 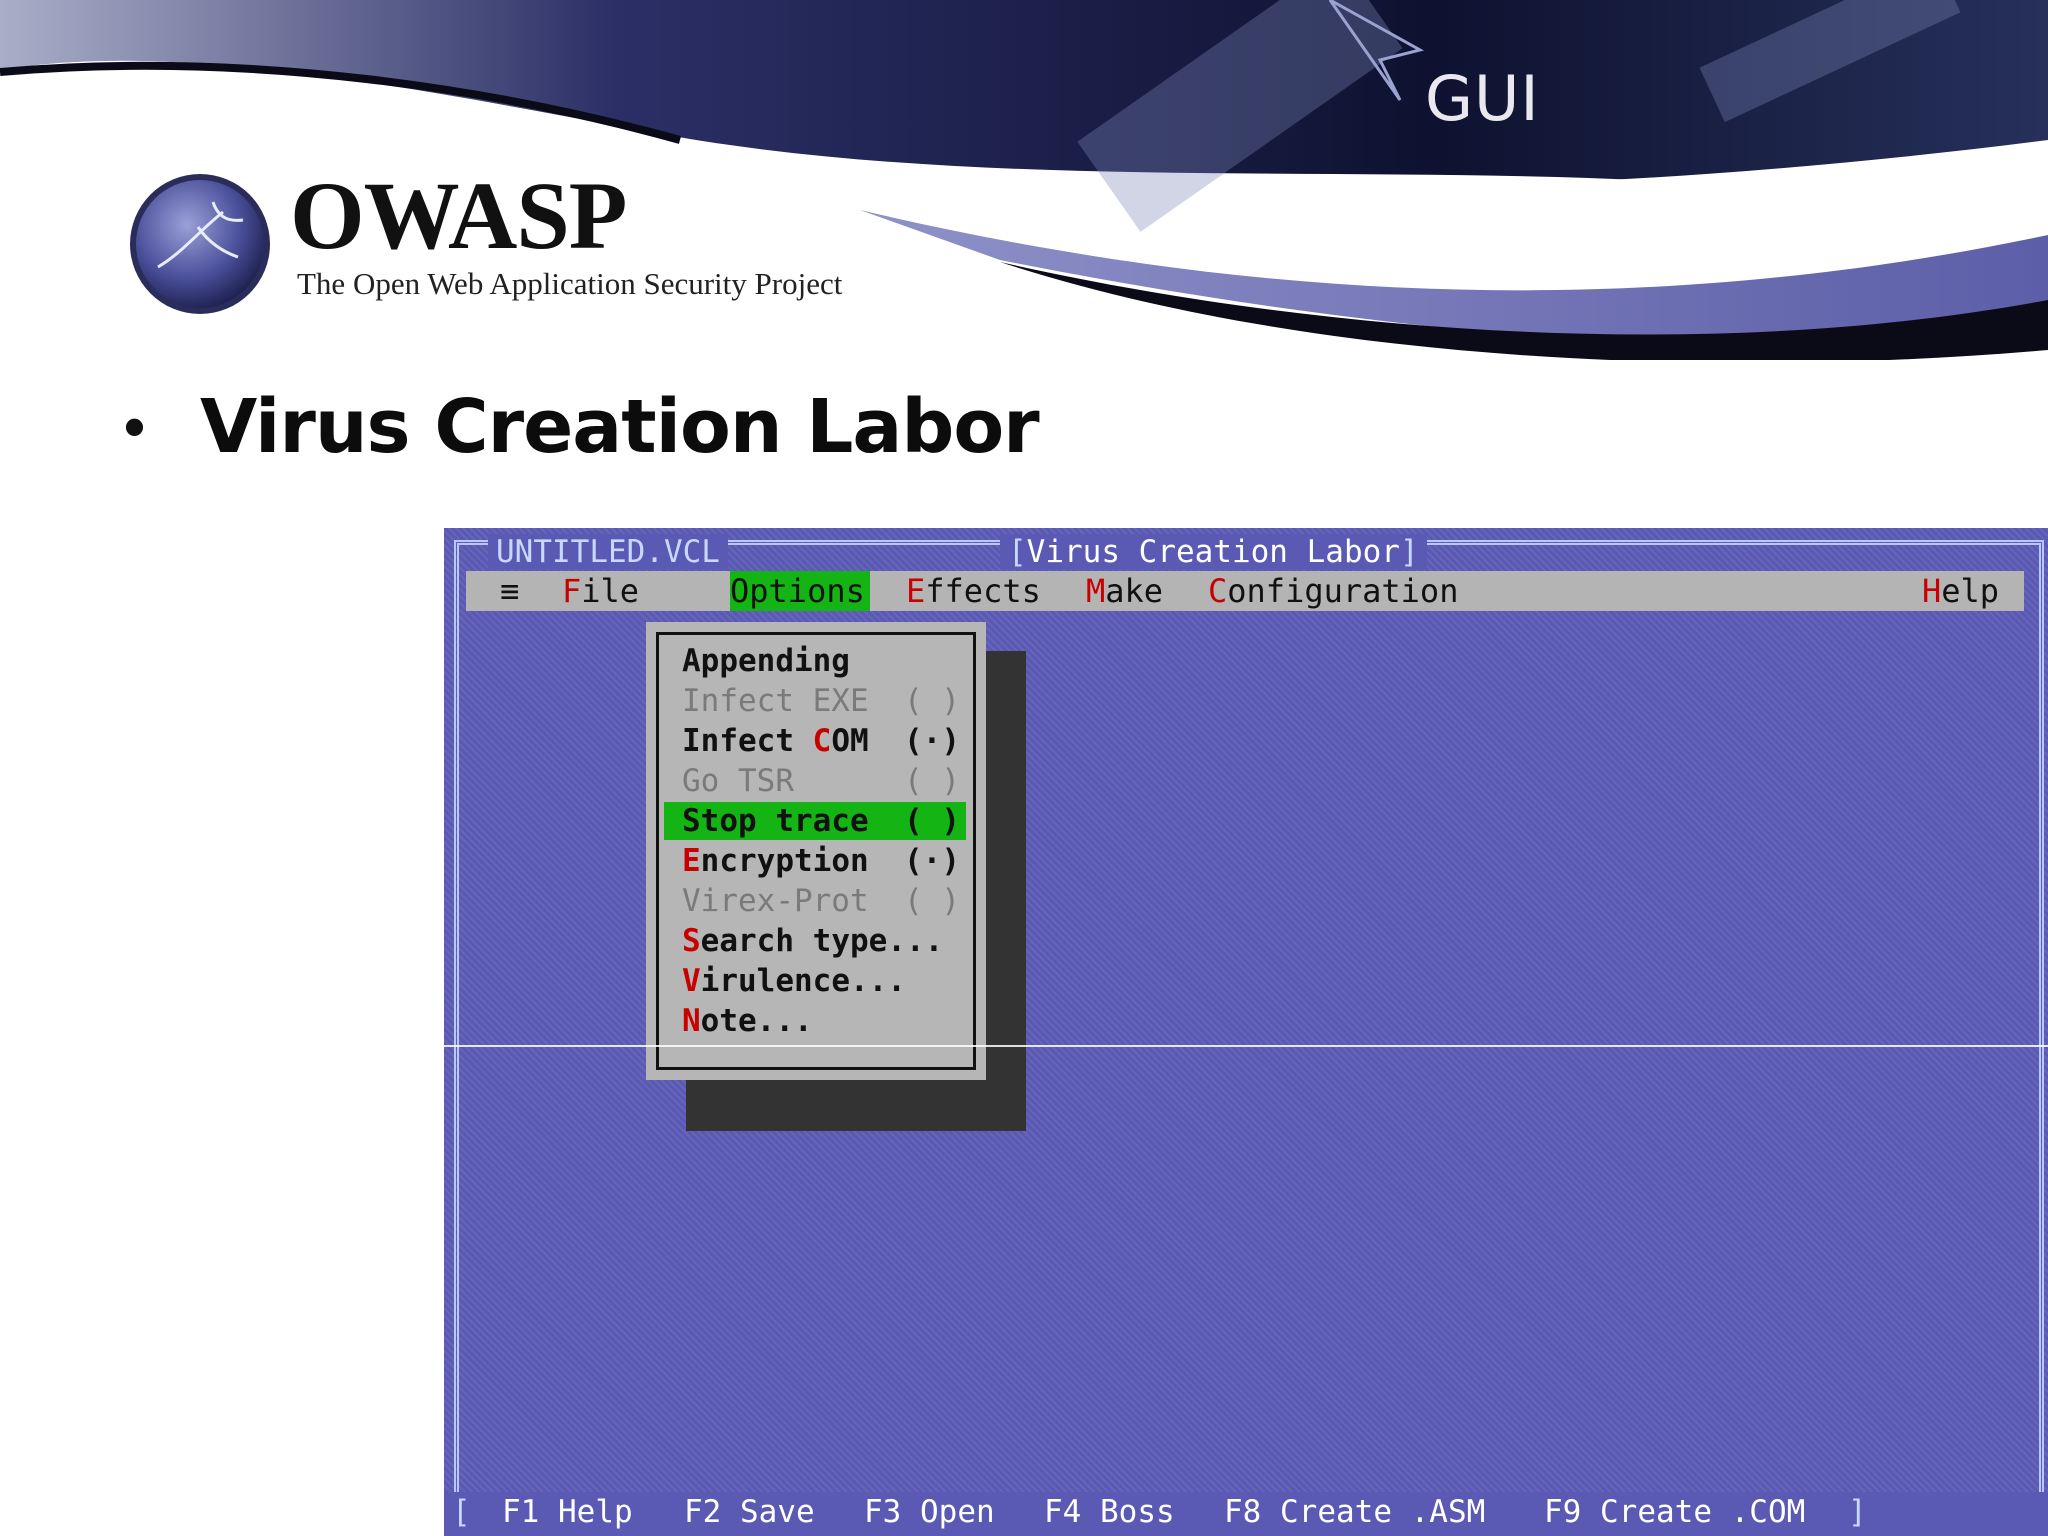 What do you see at coordinates (691, 981) in the screenshot?
I see `options-menu-item-hotkey: V` at bounding box center [691, 981].